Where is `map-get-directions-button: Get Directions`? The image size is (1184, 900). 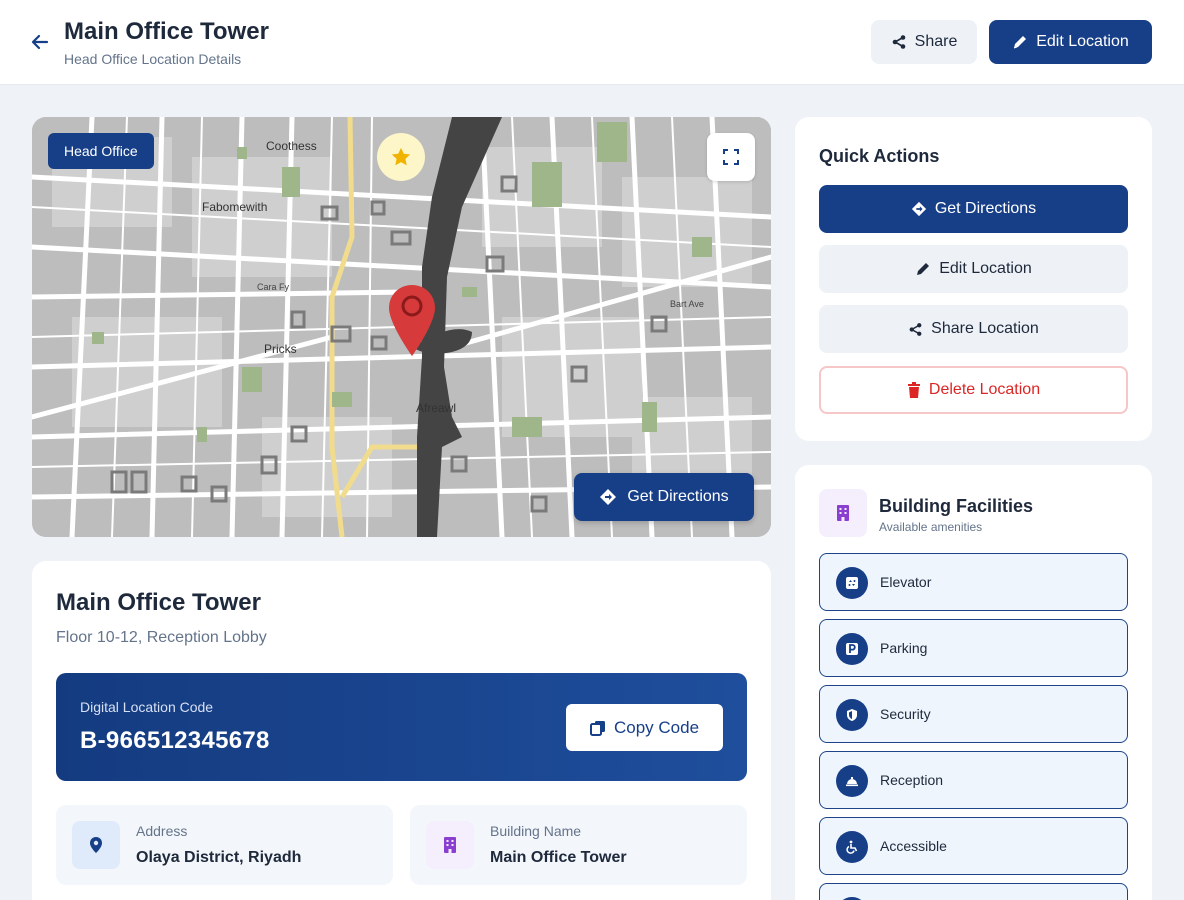
map-get-directions-button: Get Directions is located at coordinates (664, 497).